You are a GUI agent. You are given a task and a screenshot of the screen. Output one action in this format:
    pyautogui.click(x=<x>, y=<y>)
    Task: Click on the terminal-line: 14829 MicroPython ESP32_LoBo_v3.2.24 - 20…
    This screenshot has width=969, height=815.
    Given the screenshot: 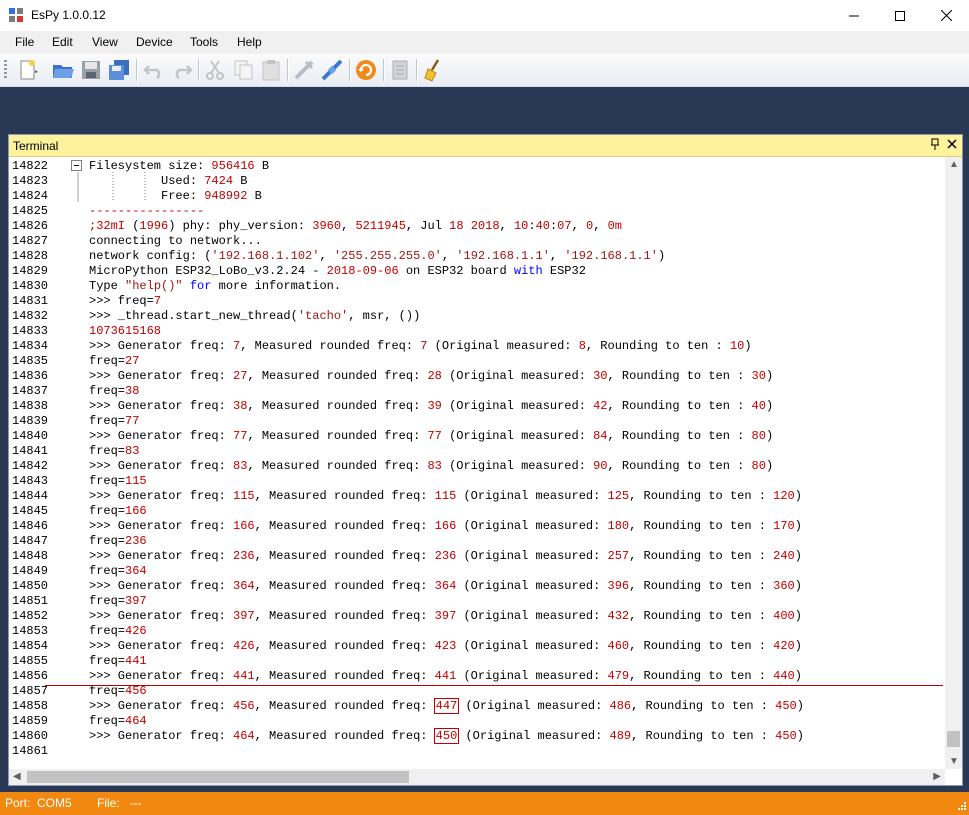 What is the action you would take?
    pyautogui.click(x=476, y=271)
    